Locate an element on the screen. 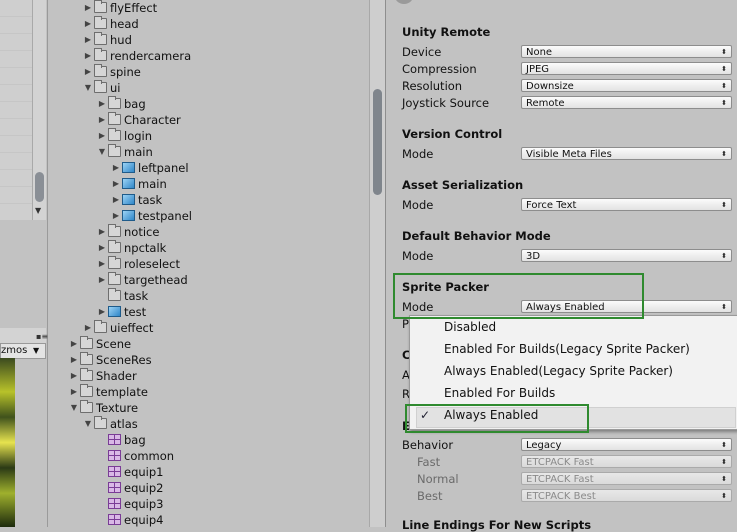 The image size is (737, 532). prefab-icon is located at coordinates (114, 311).